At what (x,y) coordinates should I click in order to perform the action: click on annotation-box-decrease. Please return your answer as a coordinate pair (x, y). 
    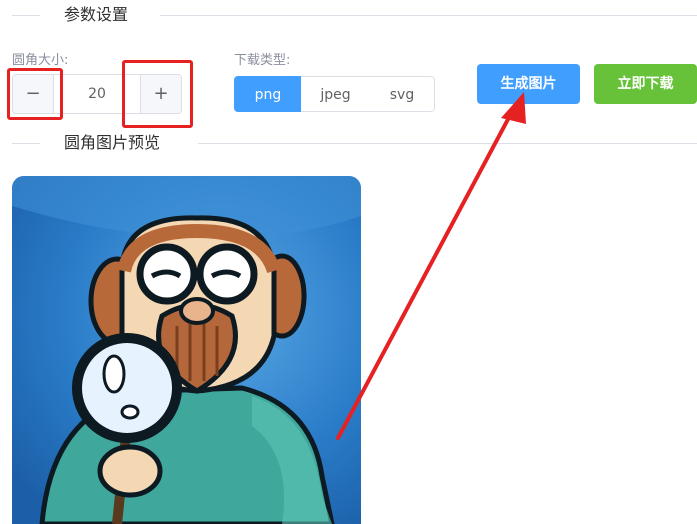
    Looking at the image, I should click on (35, 94).